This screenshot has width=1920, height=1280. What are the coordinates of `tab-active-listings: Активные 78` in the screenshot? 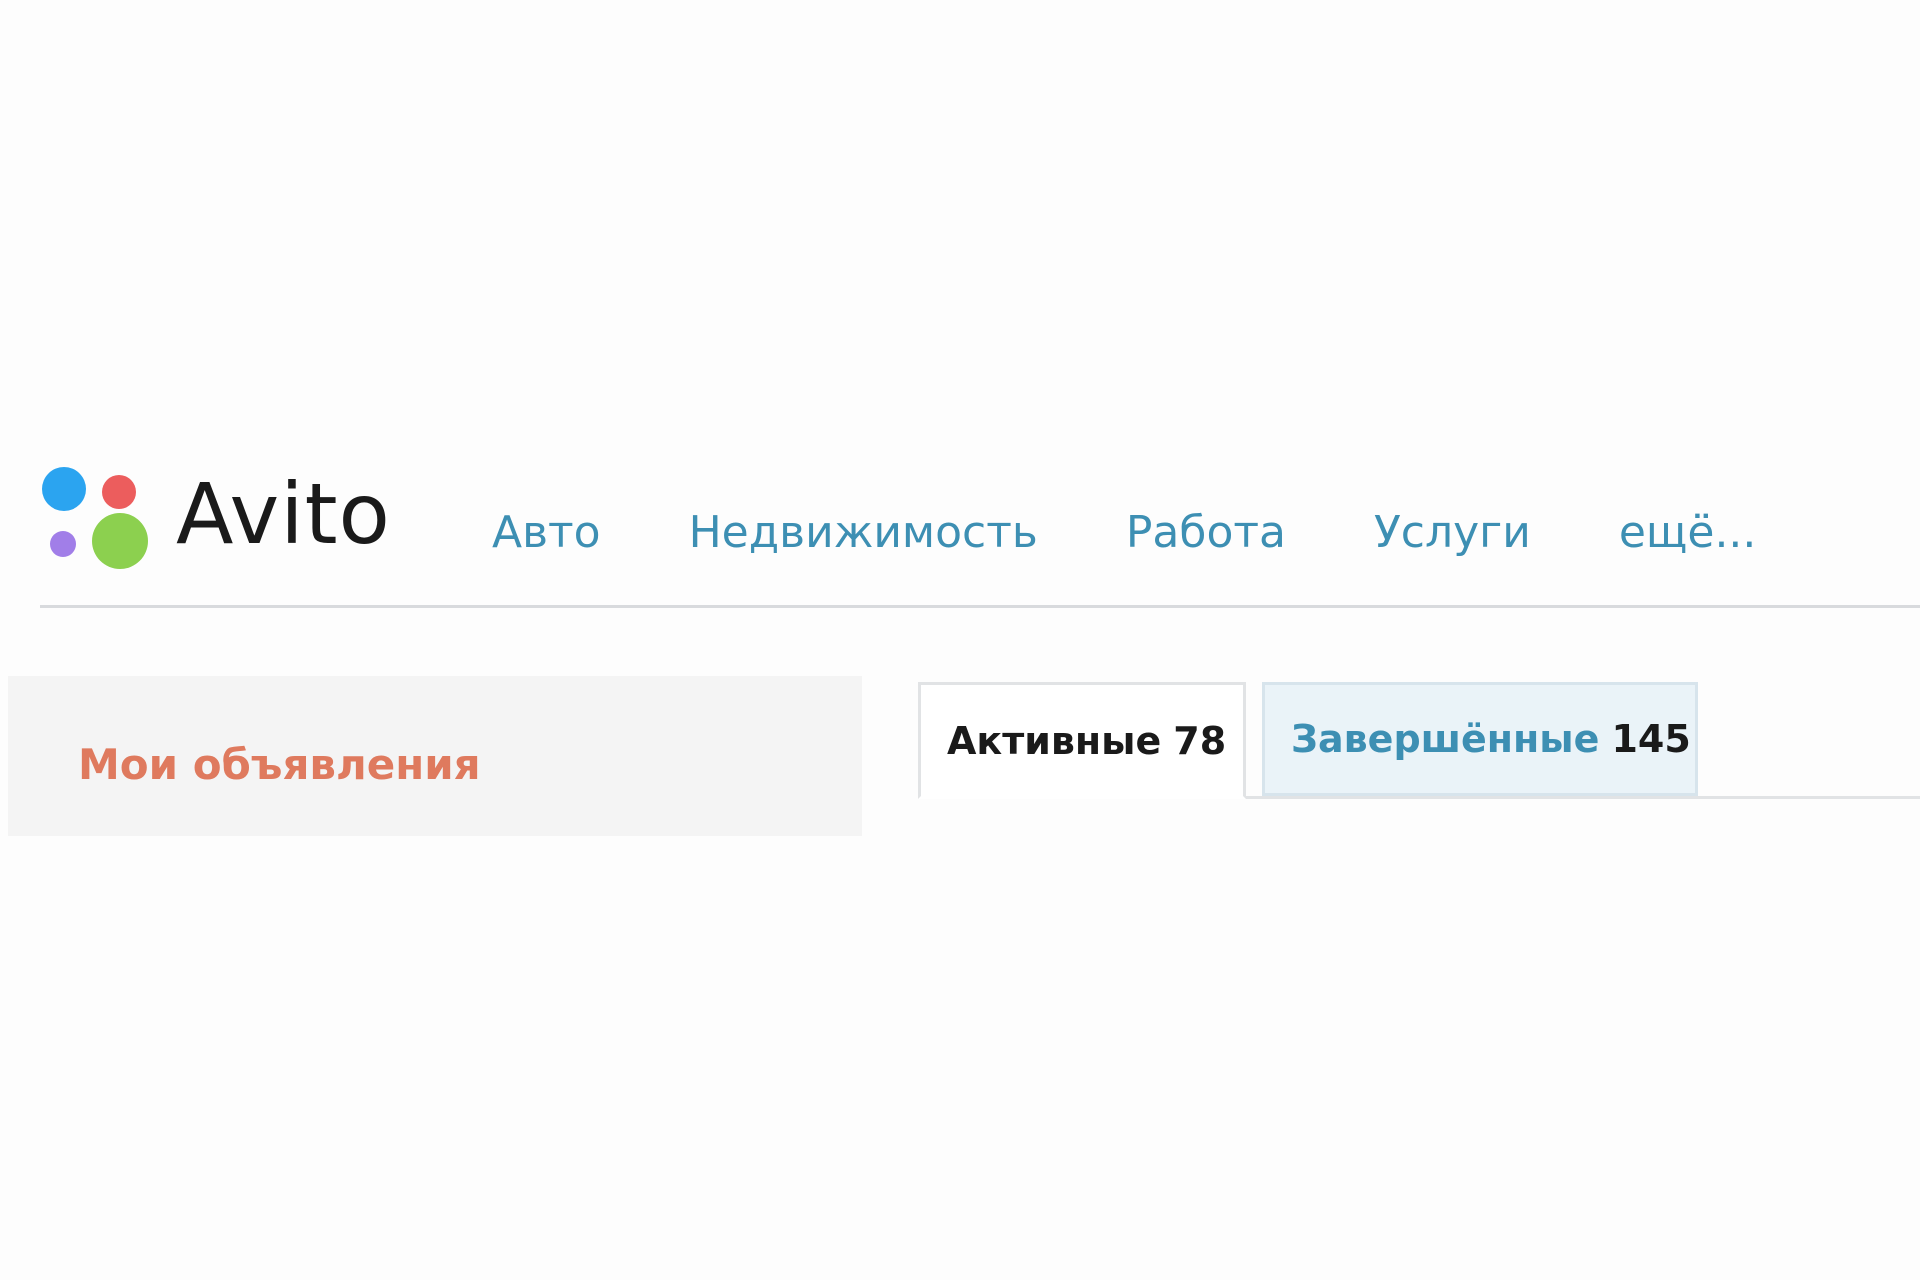 It's located at (1082, 740).